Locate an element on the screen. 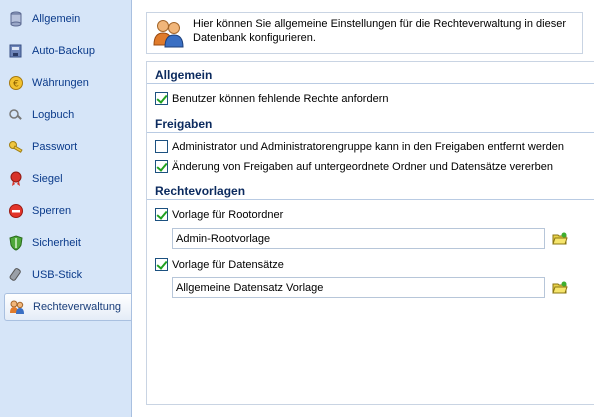 The width and height of the screenshot is (594, 417). sidebar-item-usb-stick: USB-Stick is located at coordinates (67, 275).